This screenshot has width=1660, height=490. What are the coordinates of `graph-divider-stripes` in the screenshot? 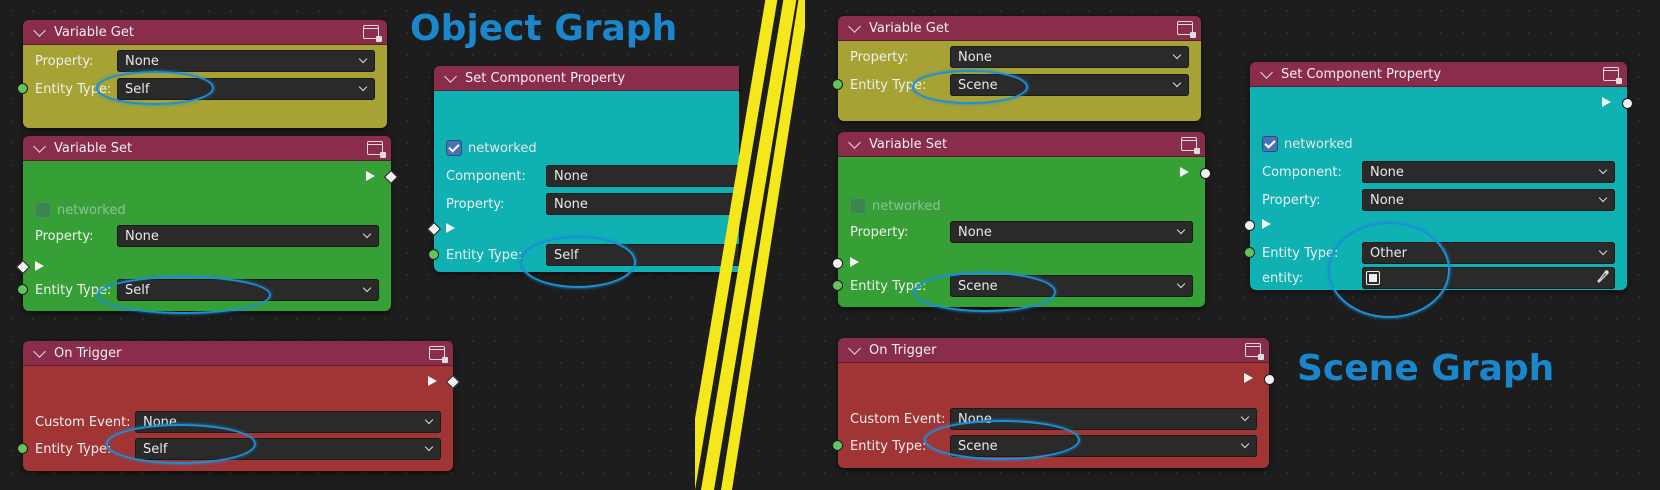 It's located at (750, 245).